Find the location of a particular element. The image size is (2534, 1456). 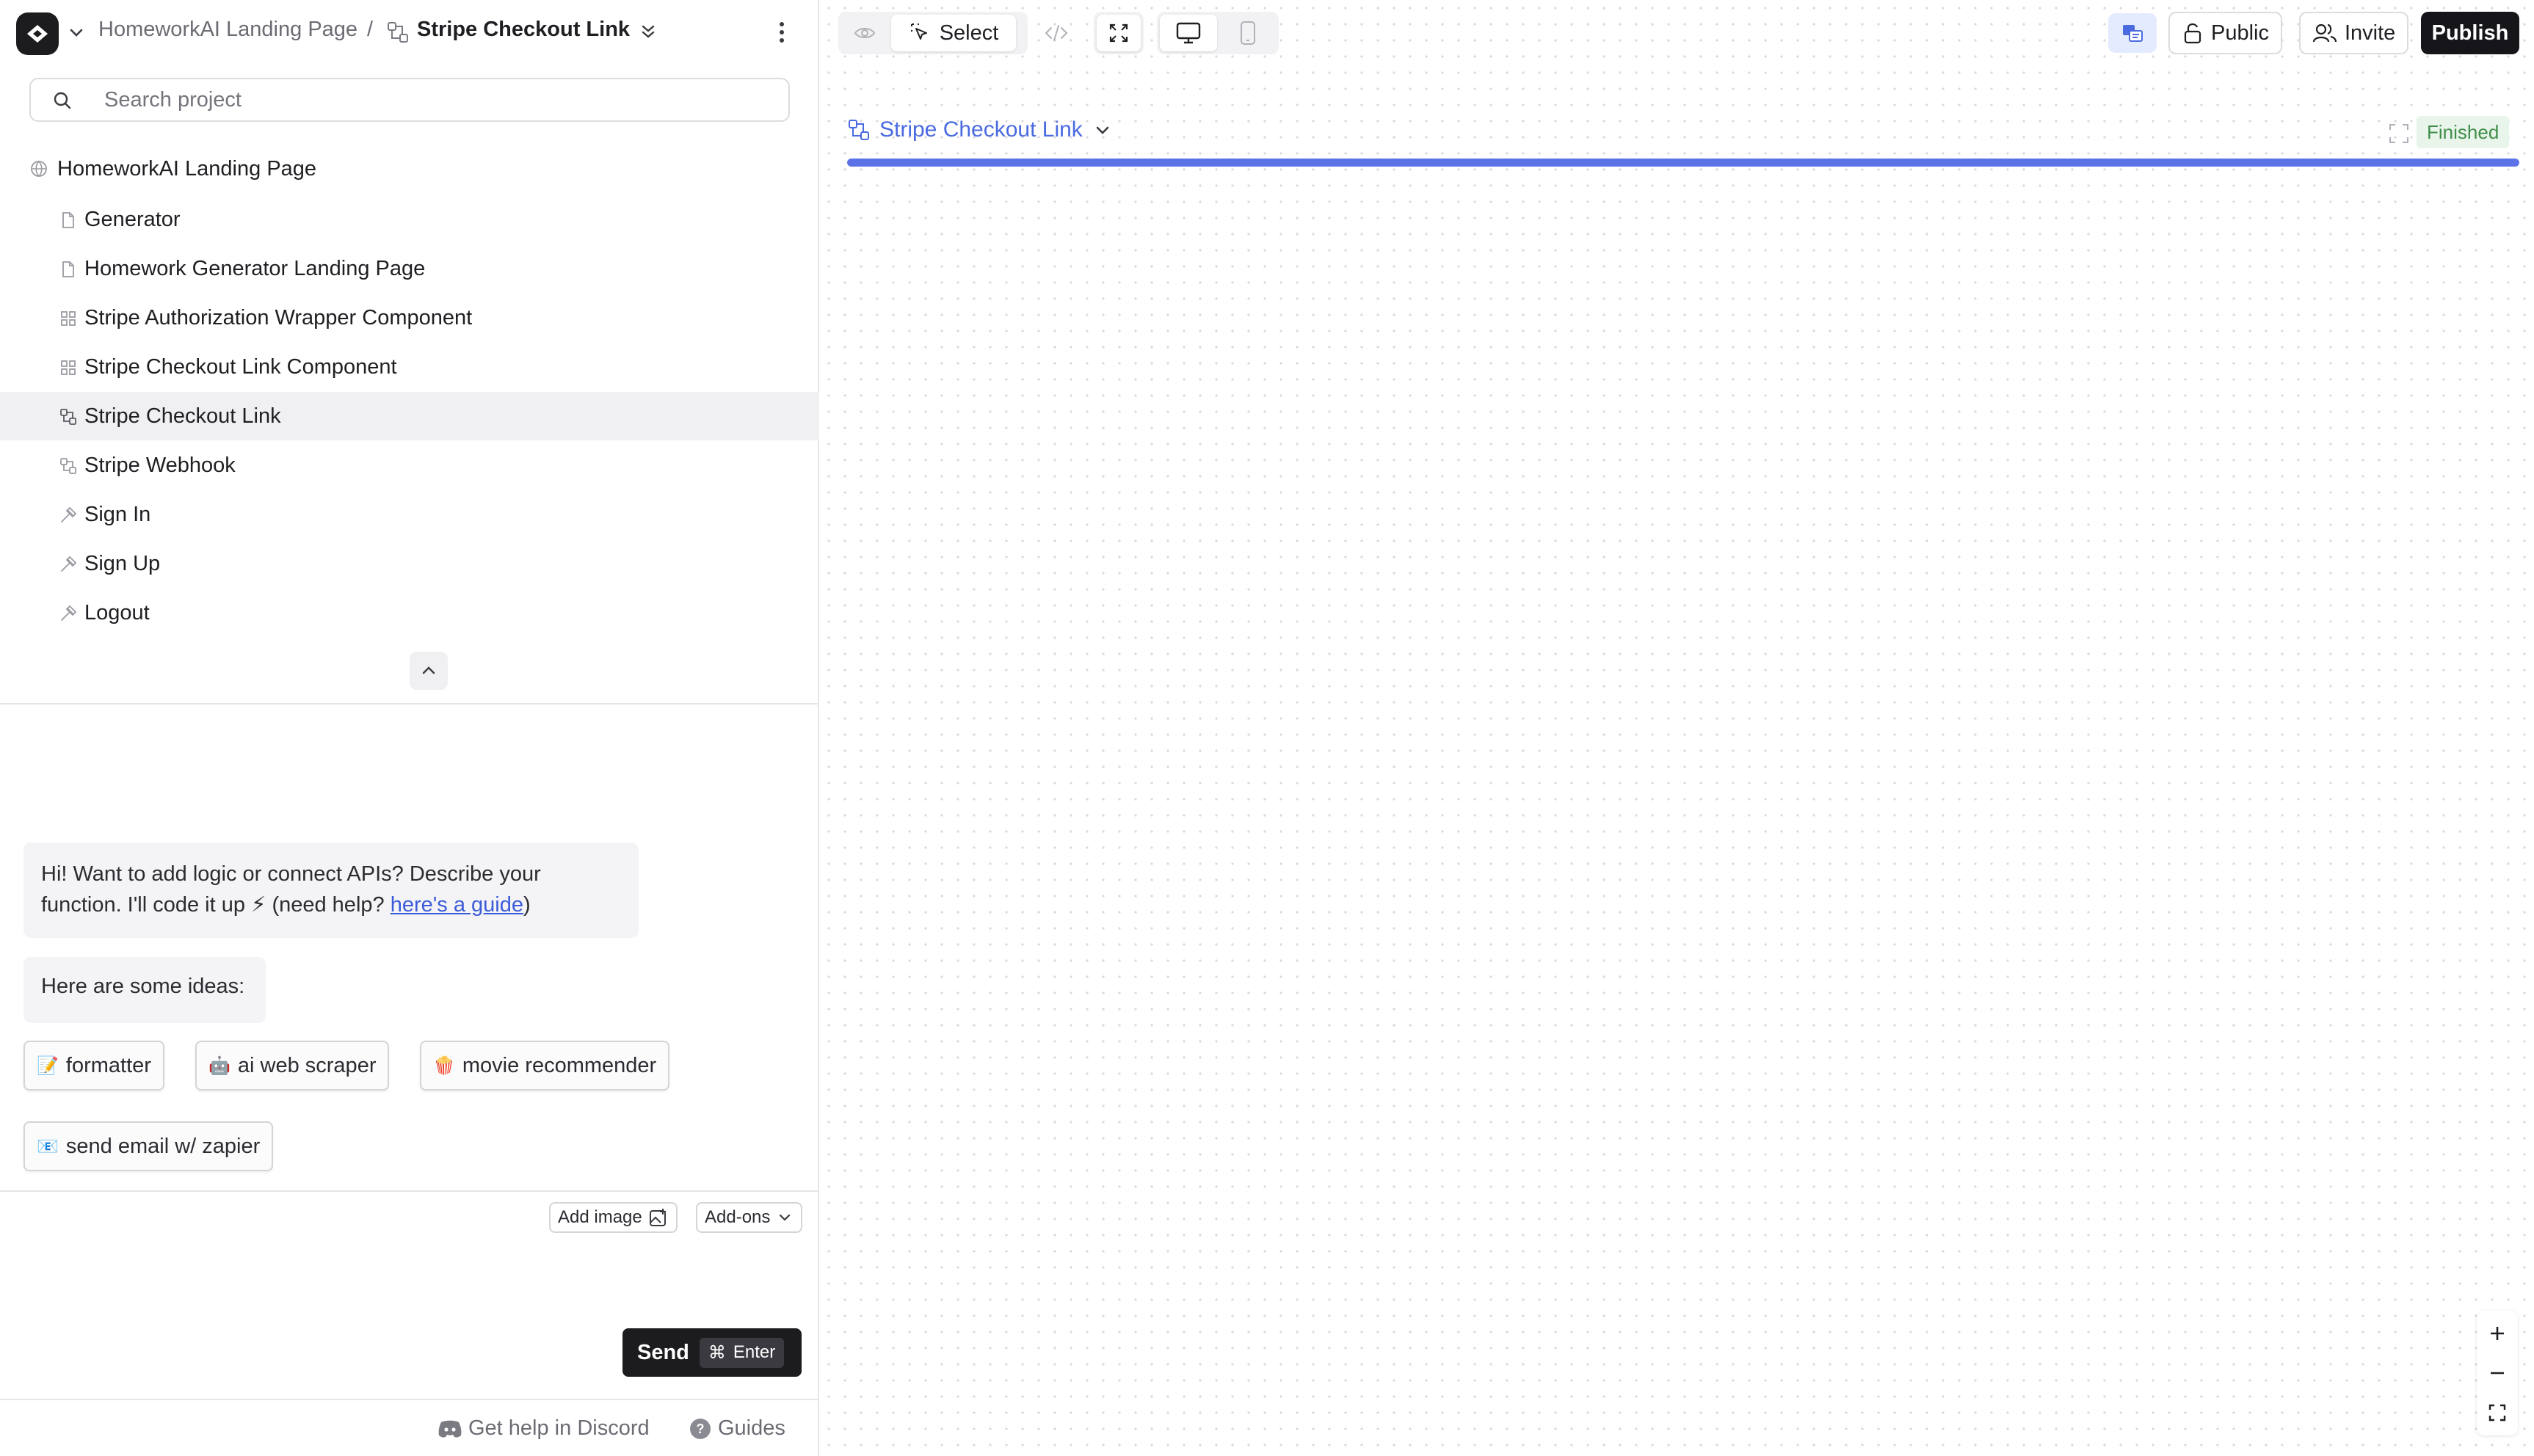

idea-label: movie recommender is located at coordinates (559, 1065).